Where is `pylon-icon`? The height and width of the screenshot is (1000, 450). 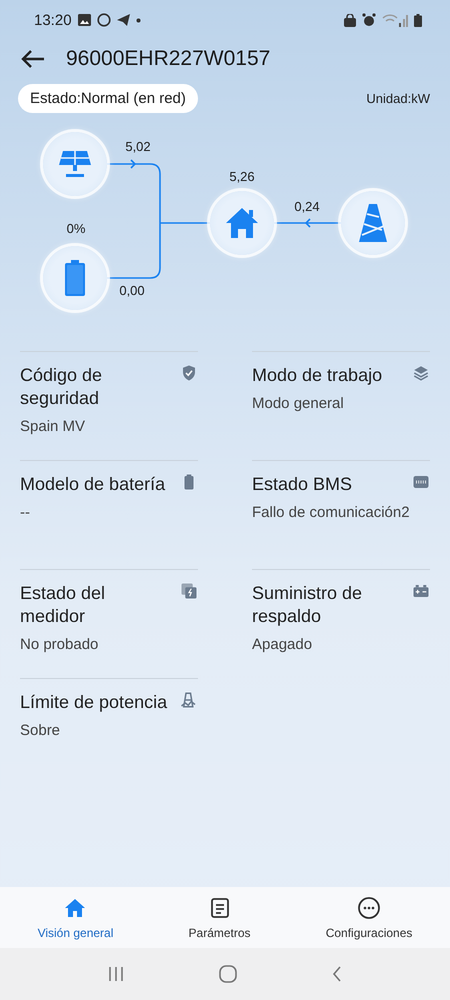
pylon-icon is located at coordinates (373, 223).